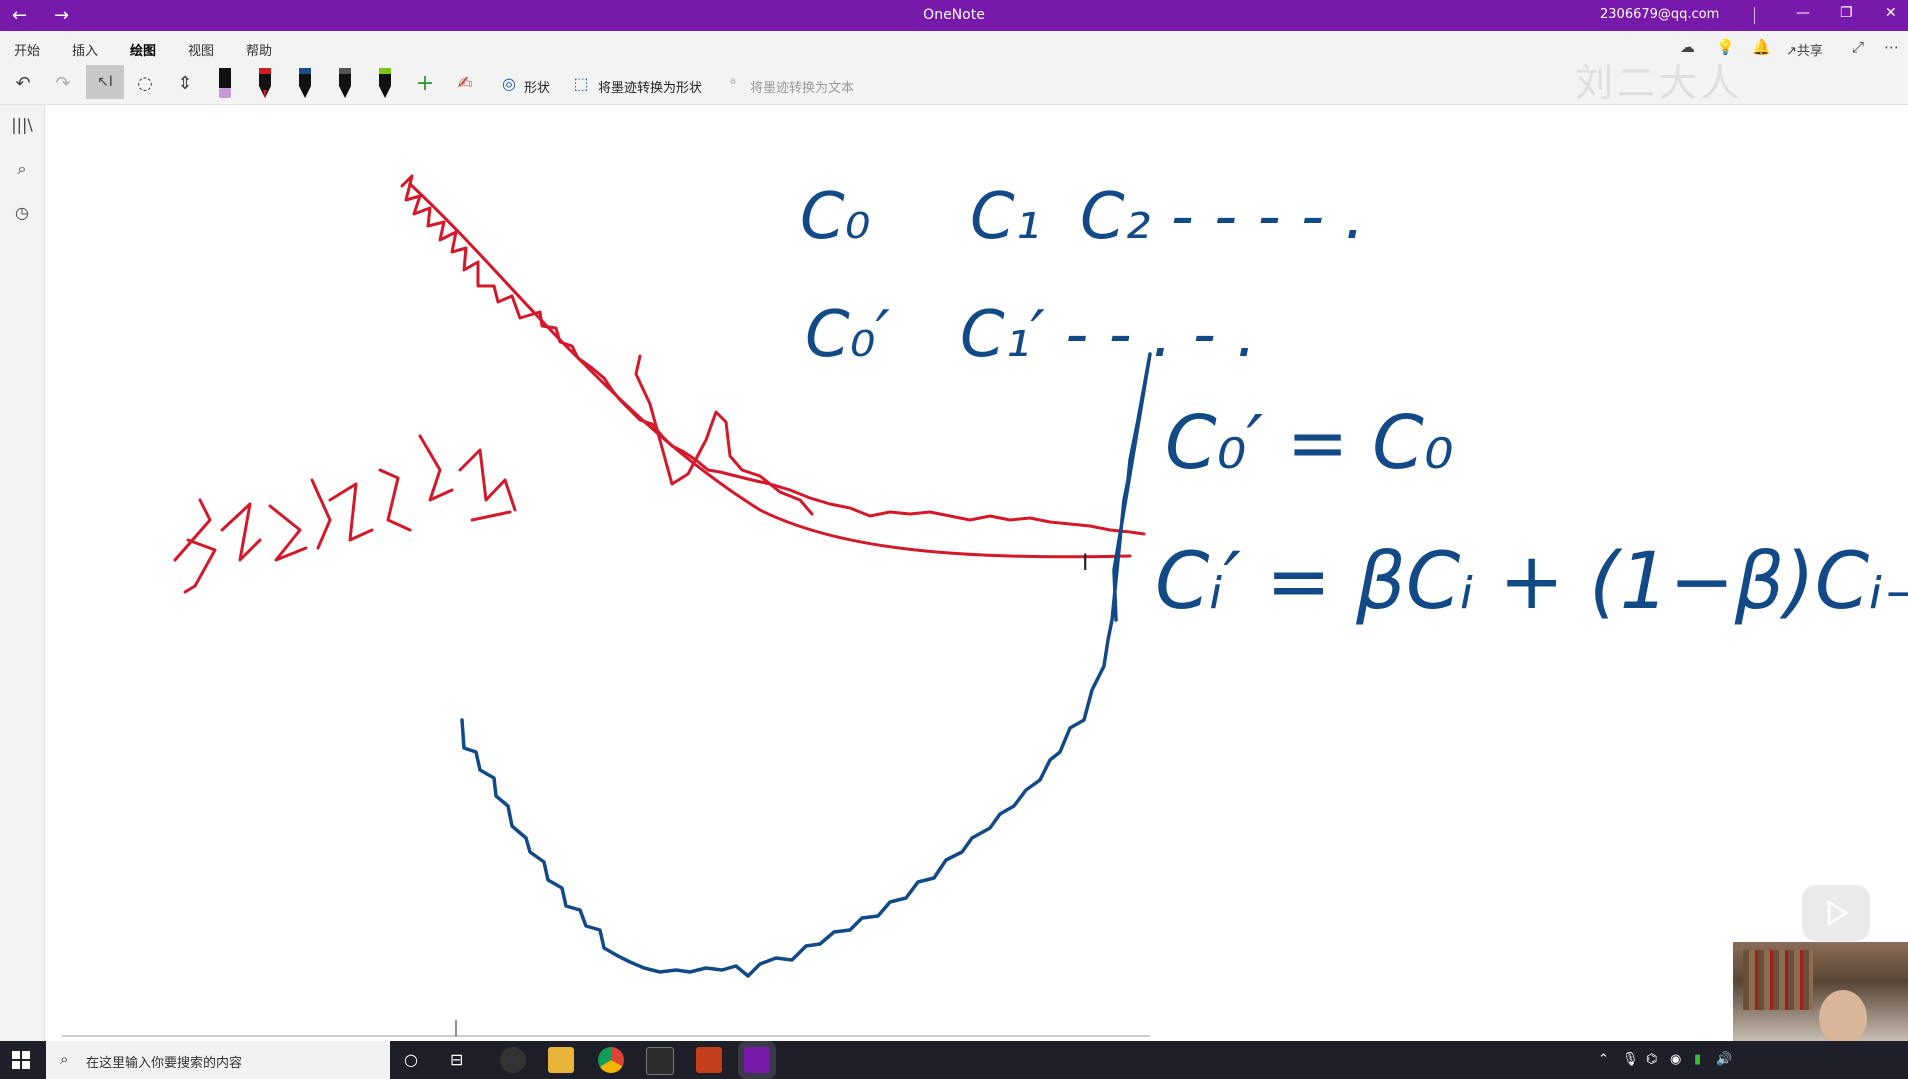 The image size is (1908, 1079). What do you see at coordinates (1222, 217) in the screenshot?
I see `eq-c2: C₂ - - - - .` at bounding box center [1222, 217].